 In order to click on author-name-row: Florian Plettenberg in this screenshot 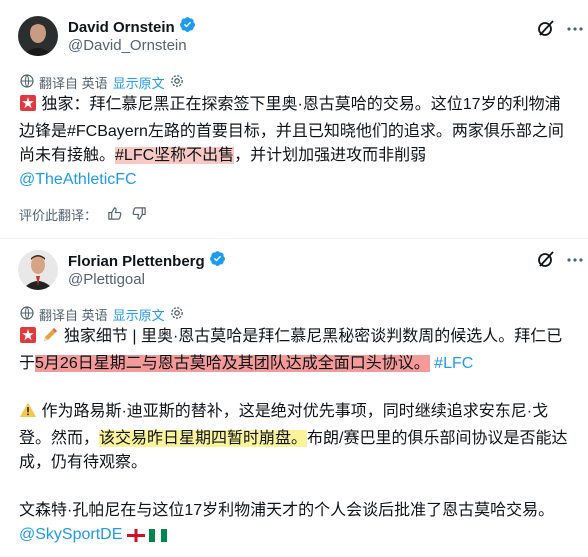, I will do `click(147, 261)`.